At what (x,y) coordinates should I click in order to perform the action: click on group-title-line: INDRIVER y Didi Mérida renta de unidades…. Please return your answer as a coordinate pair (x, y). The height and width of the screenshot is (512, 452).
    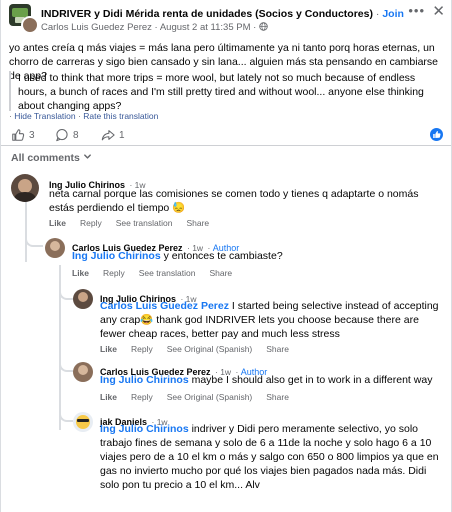
    Looking at the image, I should click on (222, 14).